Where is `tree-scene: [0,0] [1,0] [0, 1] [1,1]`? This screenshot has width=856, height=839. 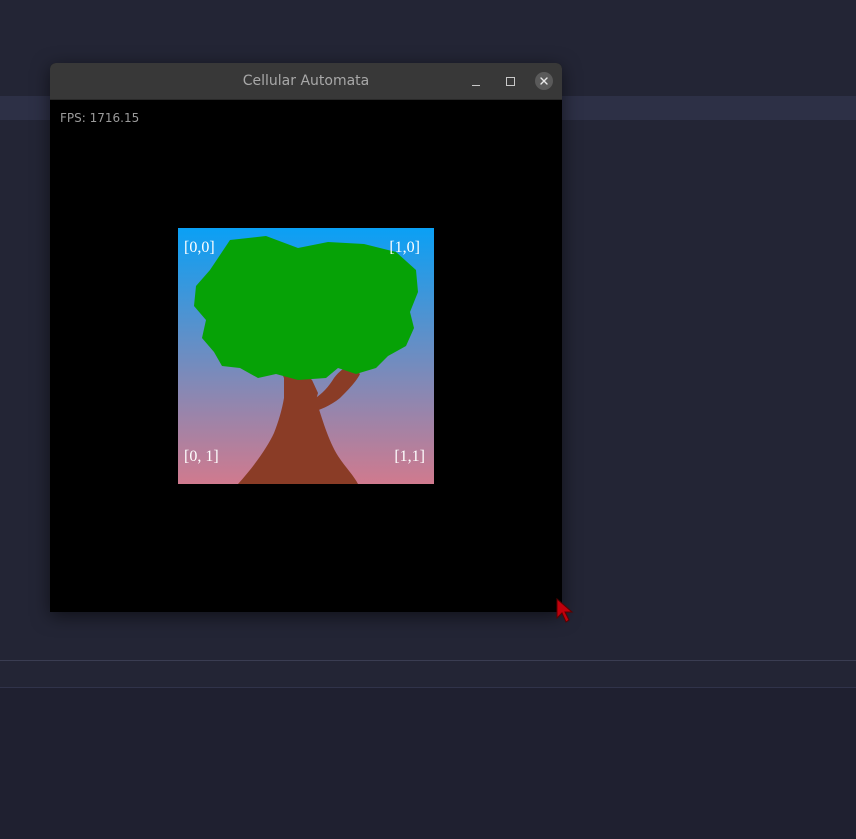 tree-scene: [0,0] [1,0] [0, 1] [1,1] is located at coordinates (306, 356).